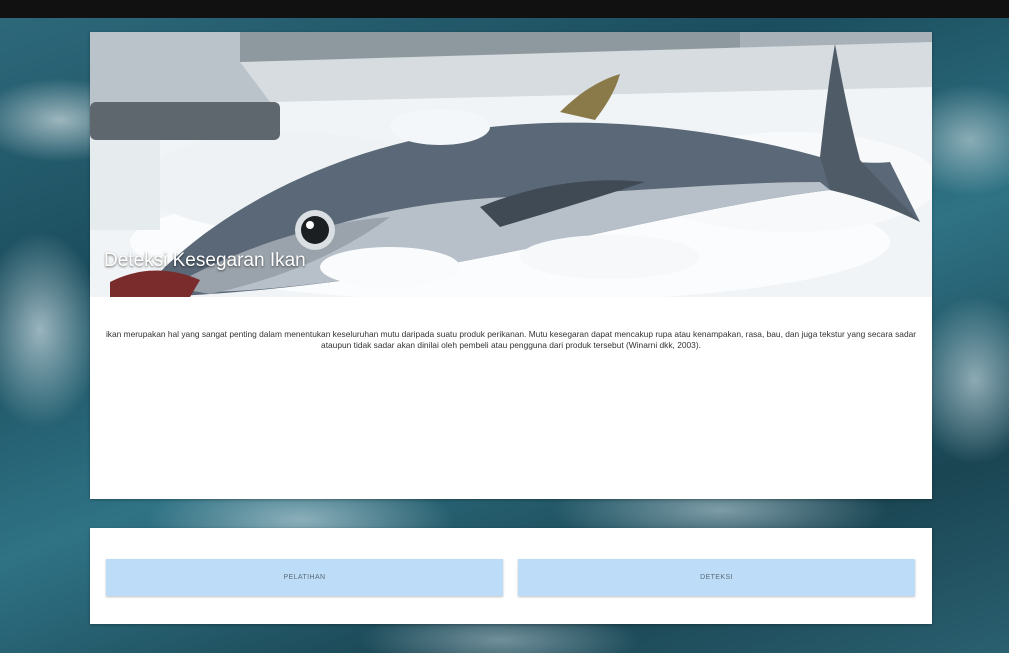 The image size is (1009, 653). What do you see at coordinates (304, 577) in the screenshot?
I see `pelatihan-button: PELATIHAN` at bounding box center [304, 577].